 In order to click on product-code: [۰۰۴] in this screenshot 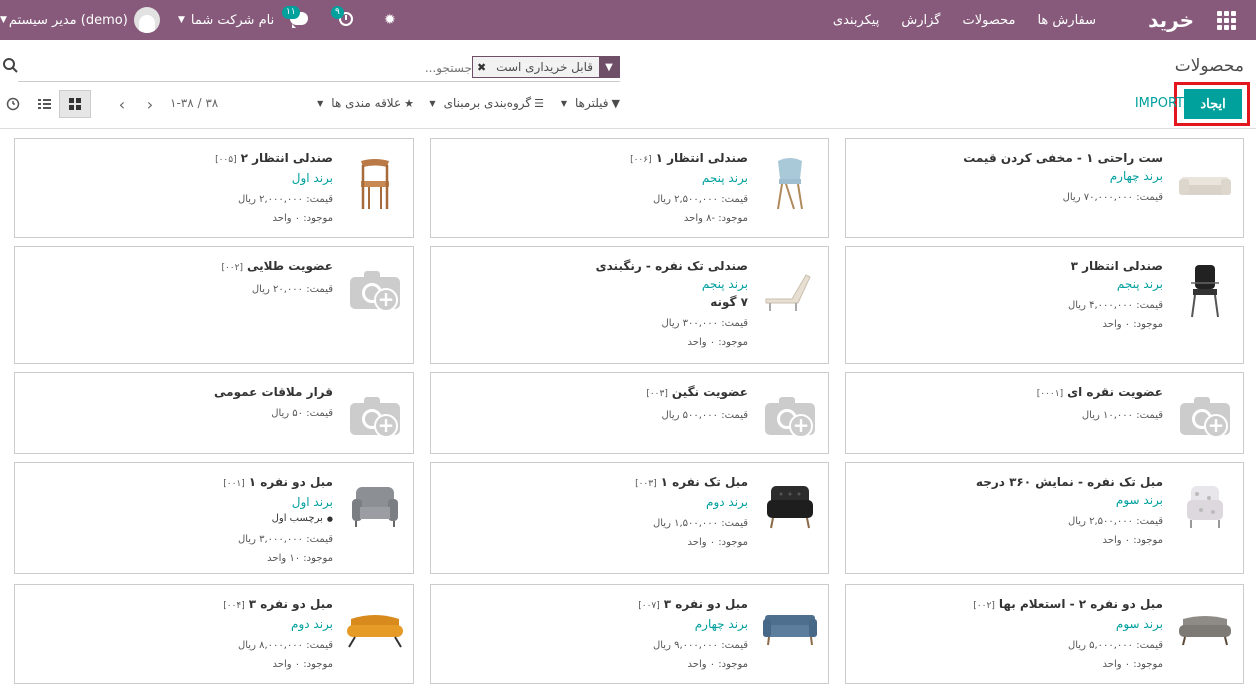, I will do `click(234, 606)`.